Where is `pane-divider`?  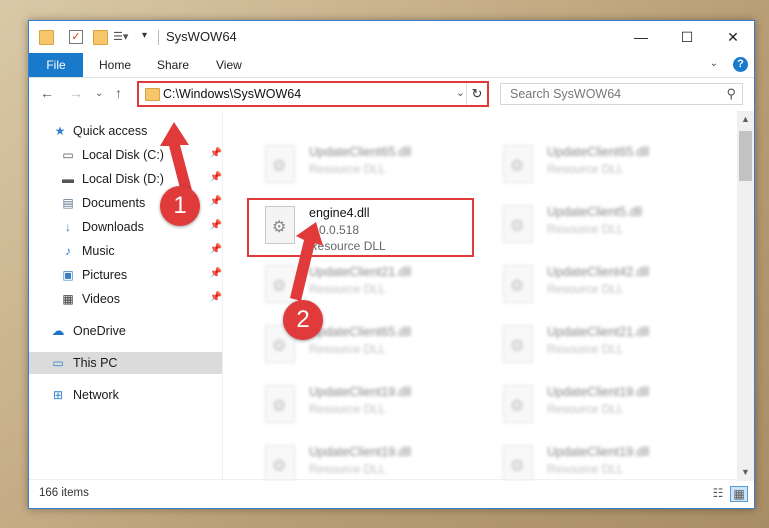
pane-divider is located at coordinates (222, 296).